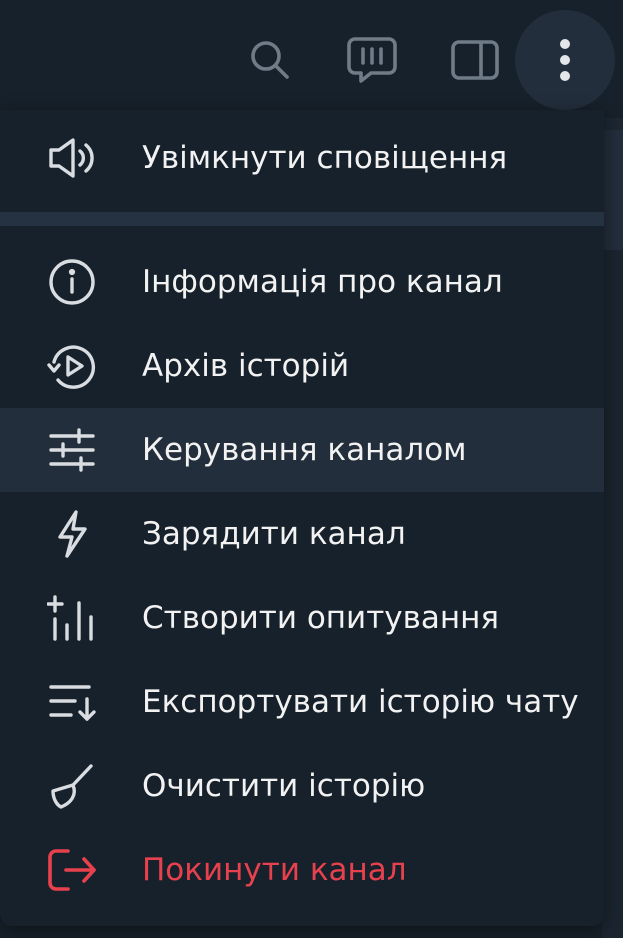  What do you see at coordinates (72, 702) in the screenshot?
I see `export-icon` at bounding box center [72, 702].